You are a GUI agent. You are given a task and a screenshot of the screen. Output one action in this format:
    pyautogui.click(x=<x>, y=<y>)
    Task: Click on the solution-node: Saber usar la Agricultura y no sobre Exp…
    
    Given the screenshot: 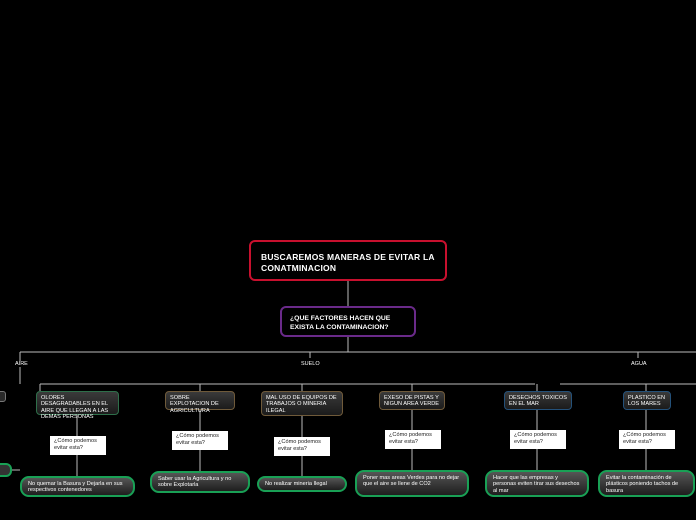 What is the action you would take?
    pyautogui.click(x=200, y=482)
    